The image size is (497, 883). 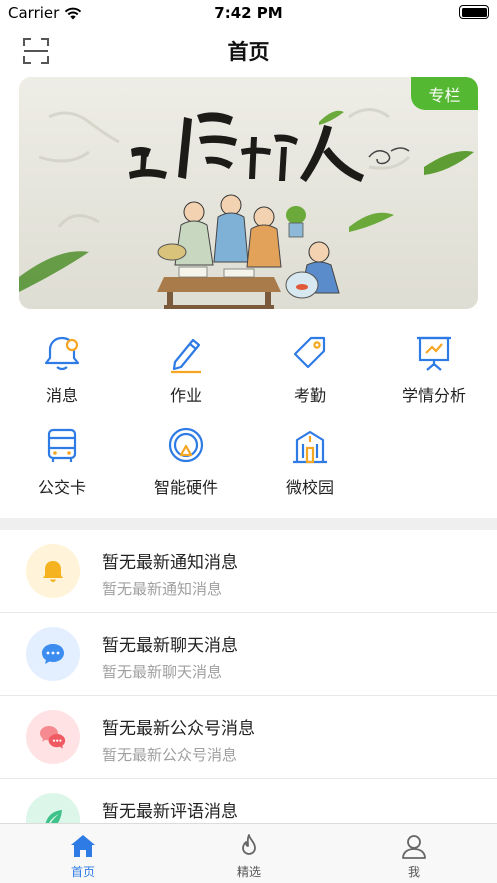 I want to click on section-divider, so click(x=248, y=524).